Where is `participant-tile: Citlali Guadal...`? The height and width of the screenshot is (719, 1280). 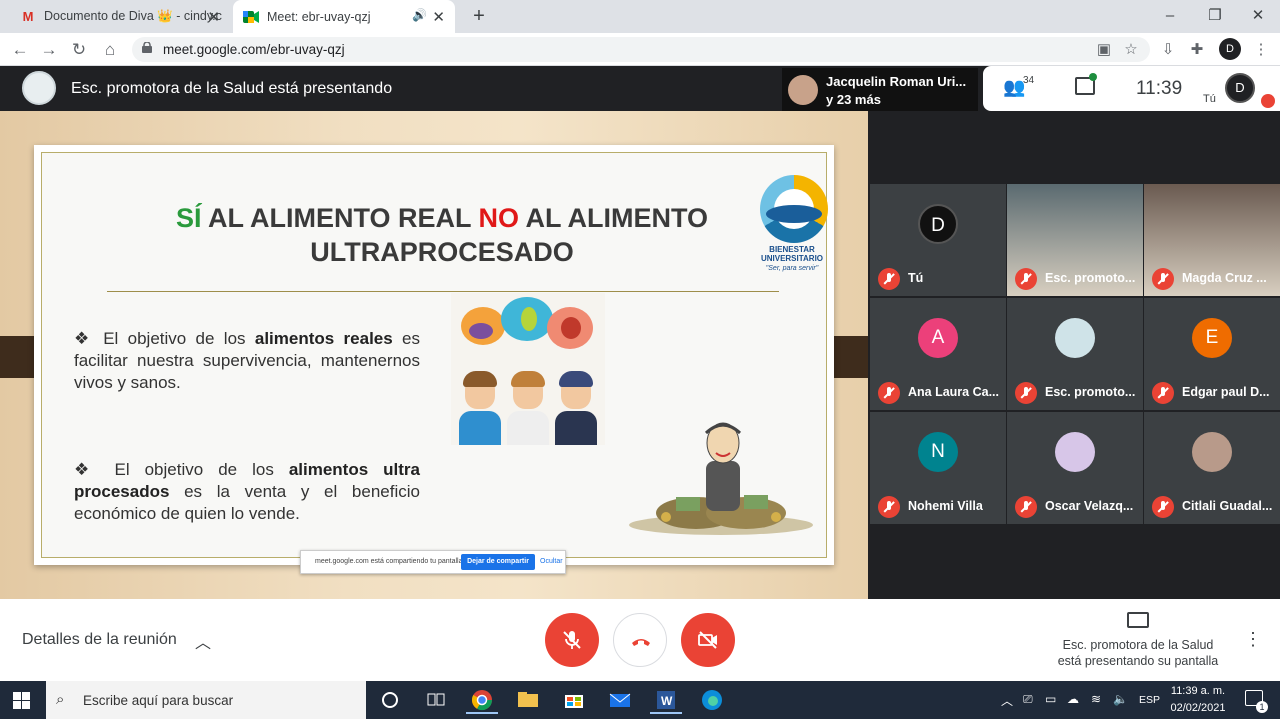
participant-tile: Citlali Guadal... is located at coordinates (1212, 468).